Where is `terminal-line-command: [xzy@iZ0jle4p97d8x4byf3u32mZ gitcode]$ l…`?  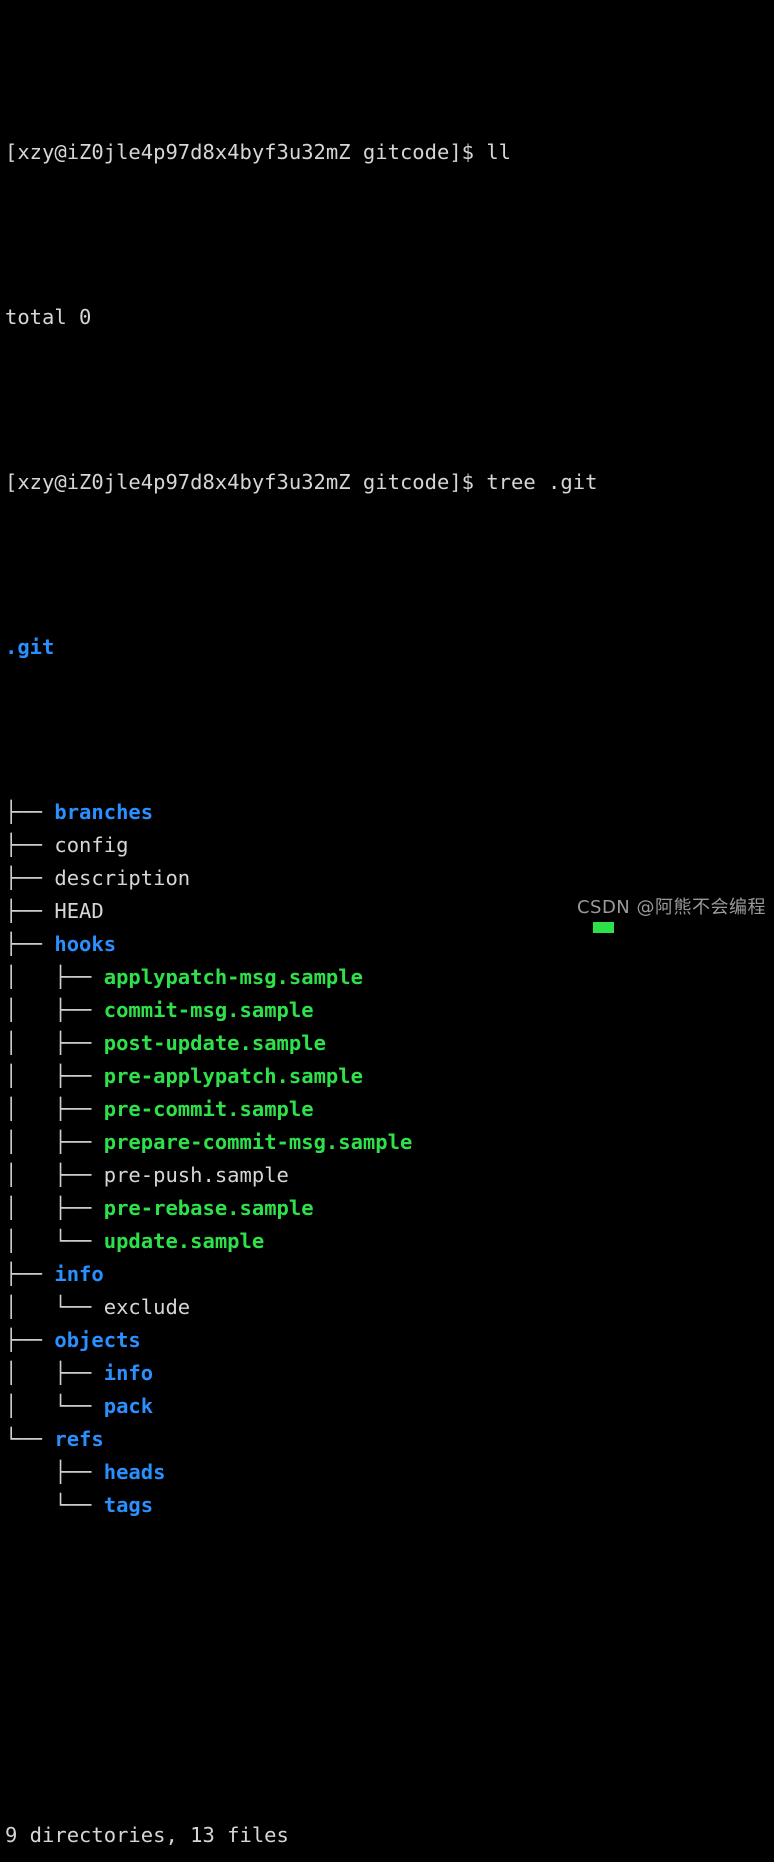
terminal-line-command: [xzy@iZ0jle4p97d8x4byf3u32mZ gitcode]$ l… is located at coordinates (389, 152).